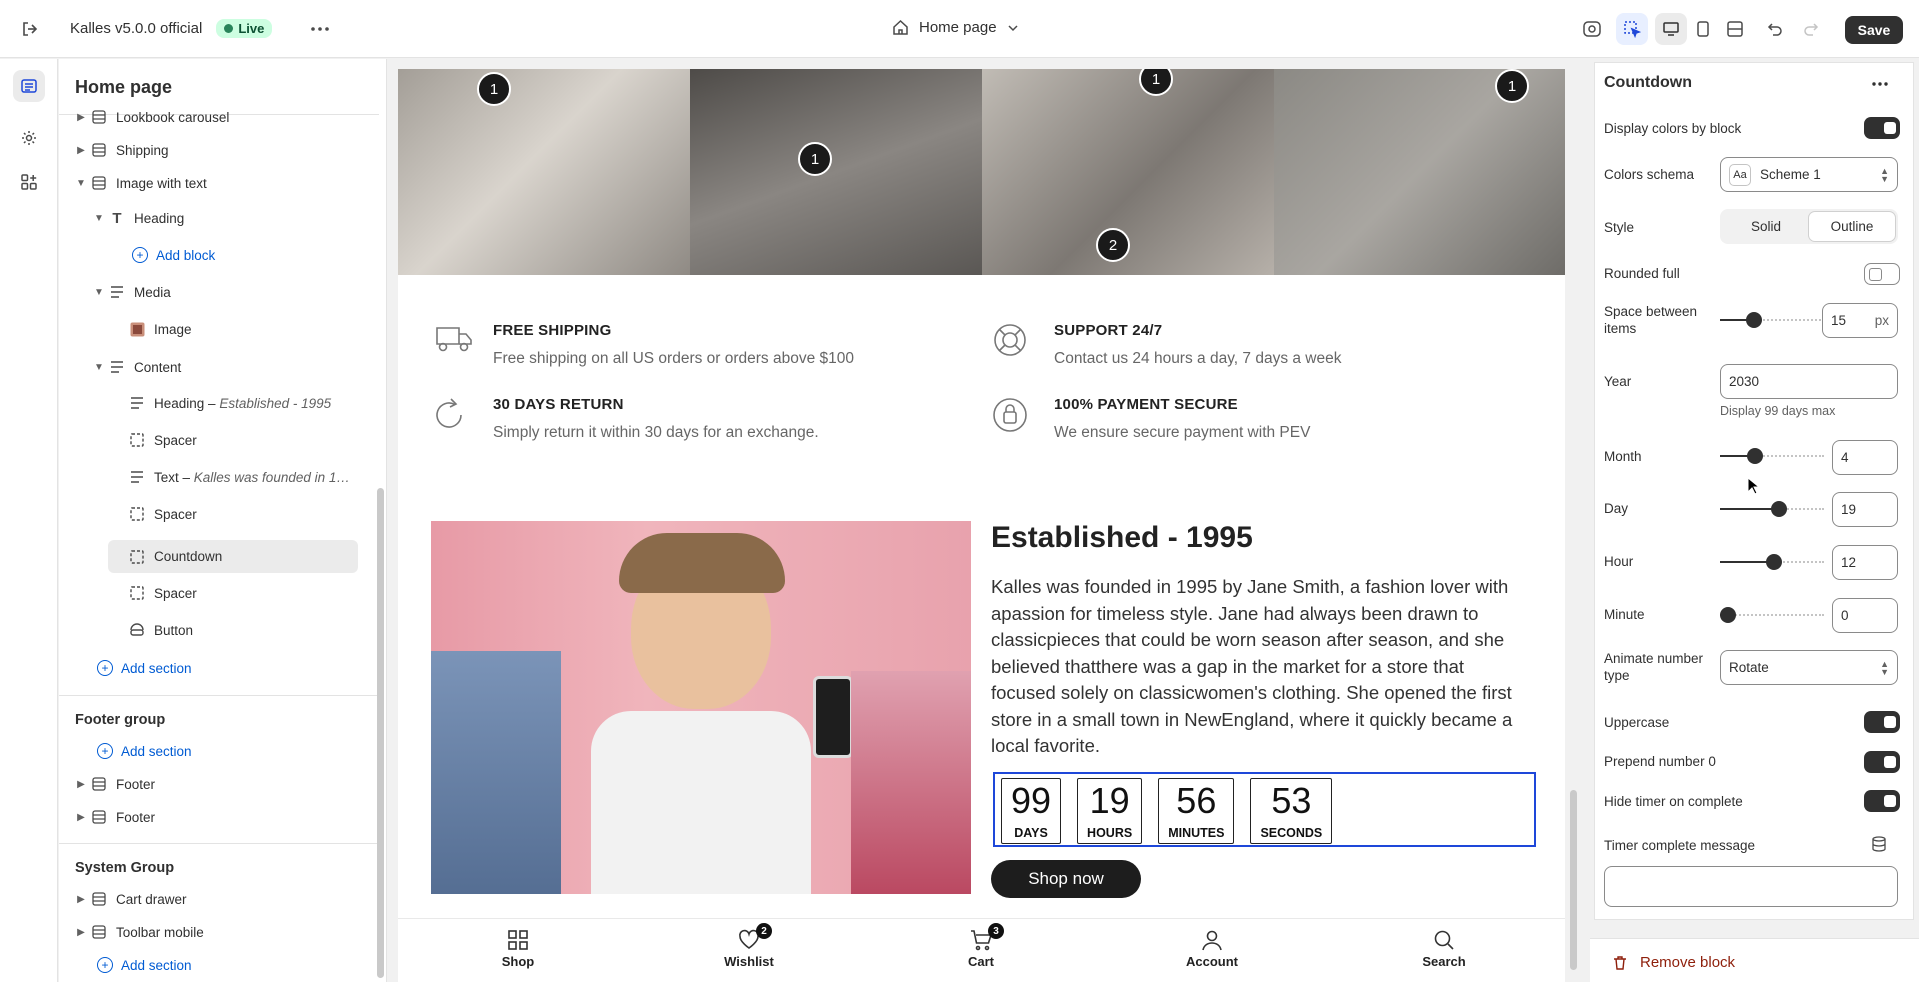 The width and height of the screenshot is (1919, 982). Describe the element at coordinates (1882, 722) in the screenshot. I see `uppercase-toggle` at that location.